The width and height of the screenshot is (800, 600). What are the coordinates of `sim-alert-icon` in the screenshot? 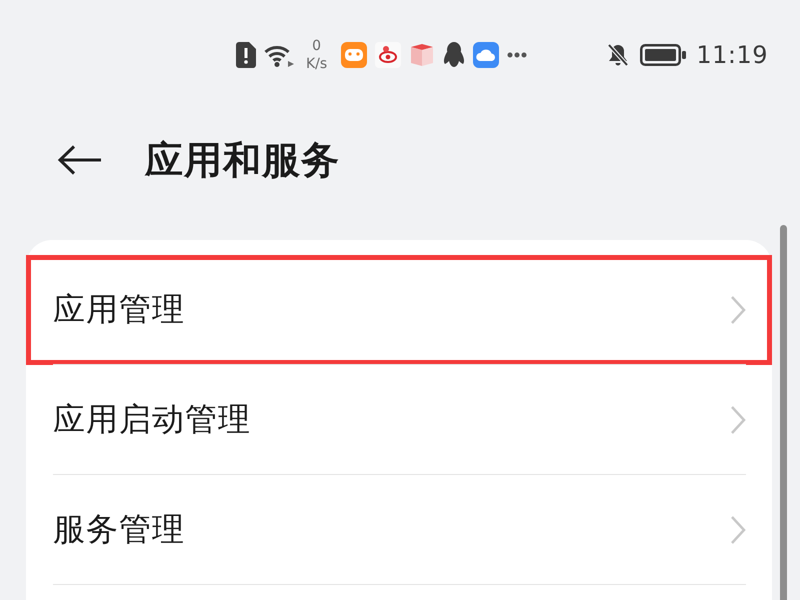 It's located at (246, 55).